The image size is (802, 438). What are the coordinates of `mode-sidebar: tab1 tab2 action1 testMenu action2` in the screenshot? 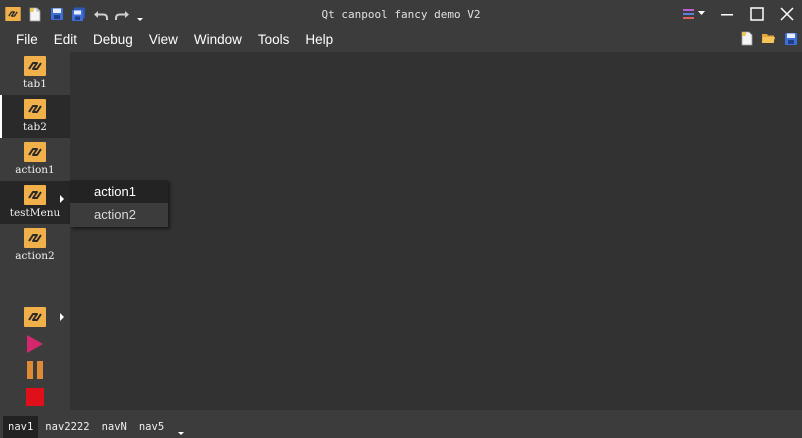 It's located at (35, 231).